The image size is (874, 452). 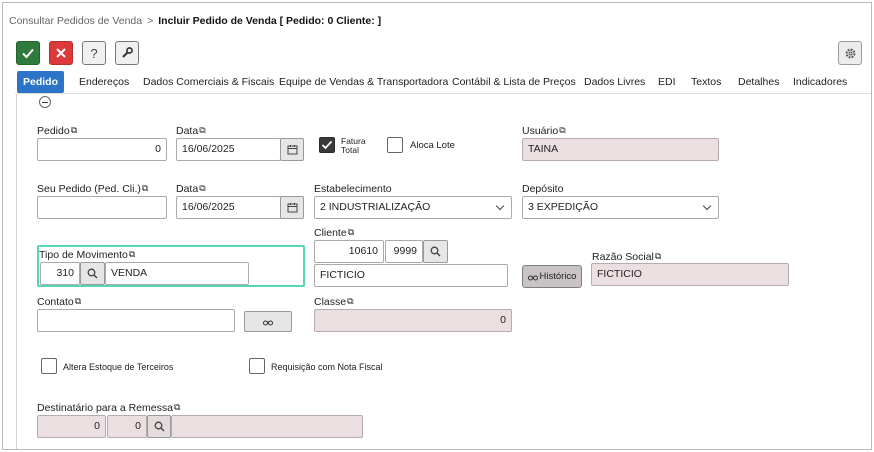 I want to click on classe-label: Classe⧉, so click(x=334, y=302).